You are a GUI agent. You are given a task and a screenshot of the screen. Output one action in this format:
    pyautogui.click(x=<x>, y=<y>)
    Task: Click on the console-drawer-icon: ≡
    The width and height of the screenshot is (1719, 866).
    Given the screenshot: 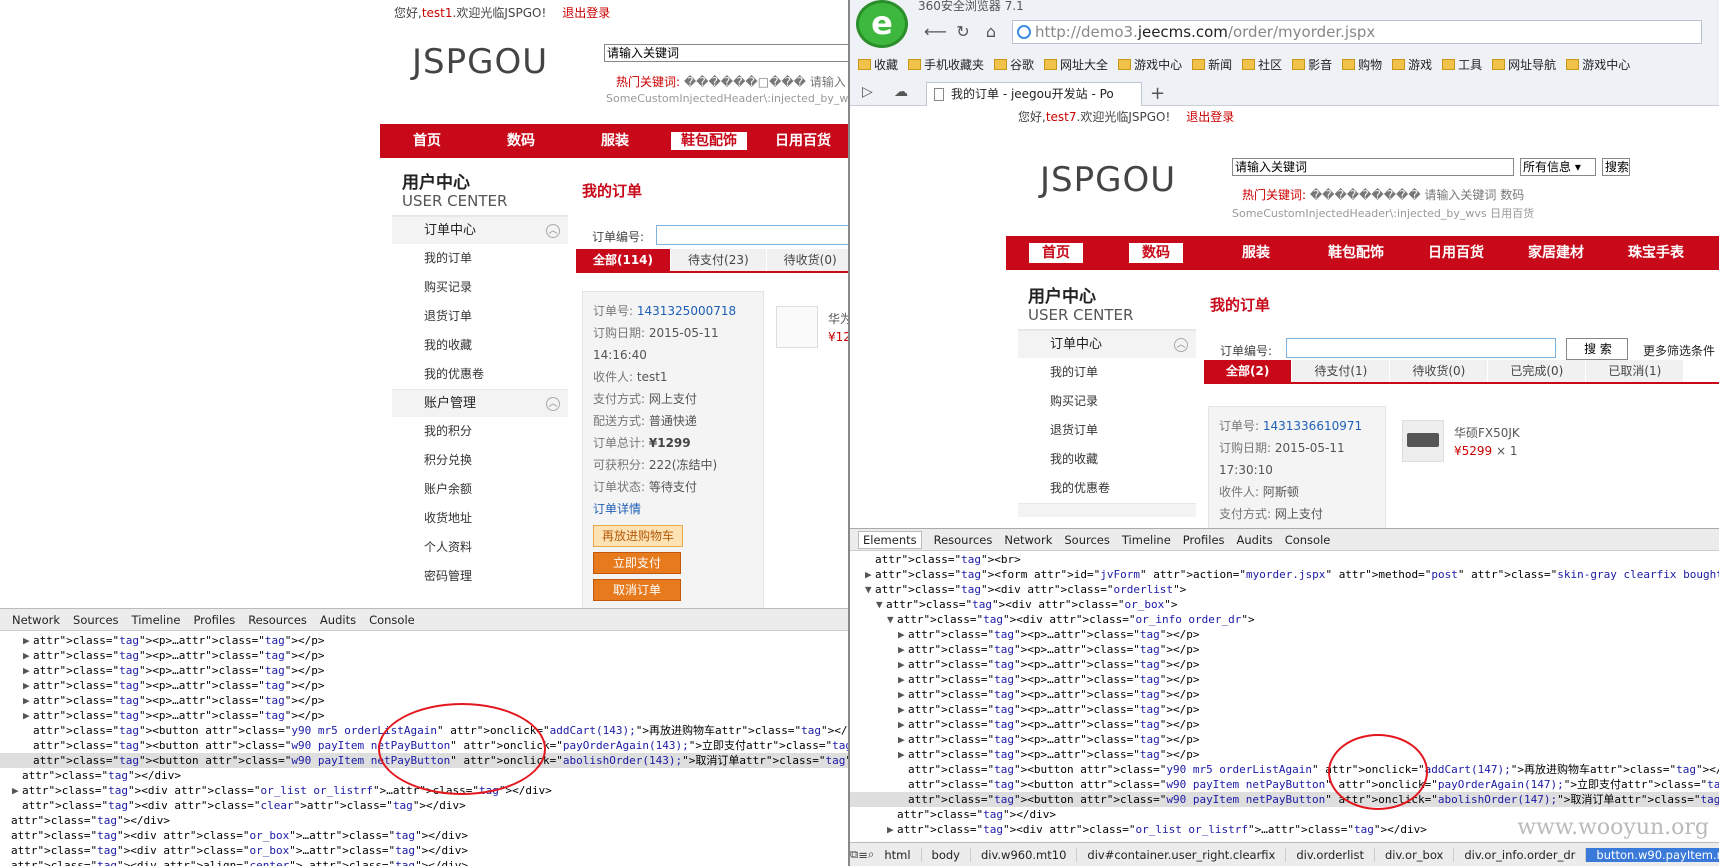 What is the action you would take?
    pyautogui.click(x=863, y=855)
    